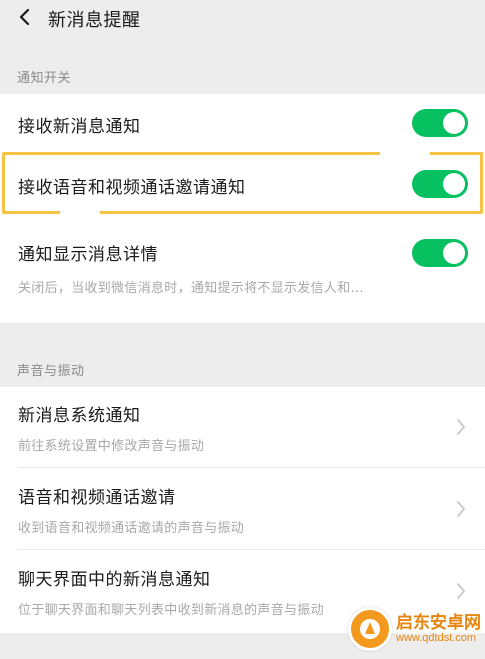 The image size is (485, 659). What do you see at coordinates (44, 78) in the screenshot?
I see `section-label-notification-switch: 通知开关` at bounding box center [44, 78].